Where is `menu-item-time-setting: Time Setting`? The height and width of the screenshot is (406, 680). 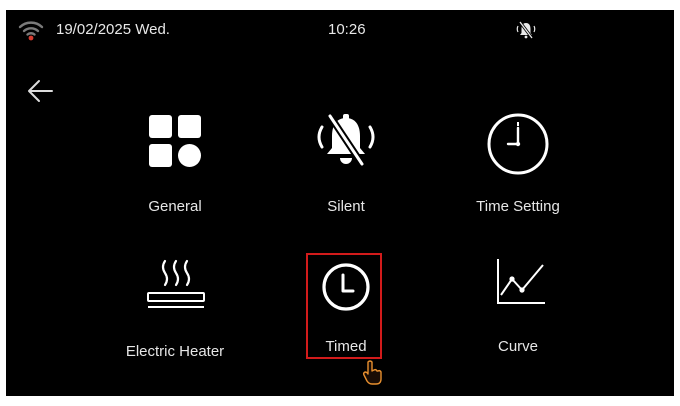 menu-item-time-setting: Time Setting is located at coordinates (518, 165).